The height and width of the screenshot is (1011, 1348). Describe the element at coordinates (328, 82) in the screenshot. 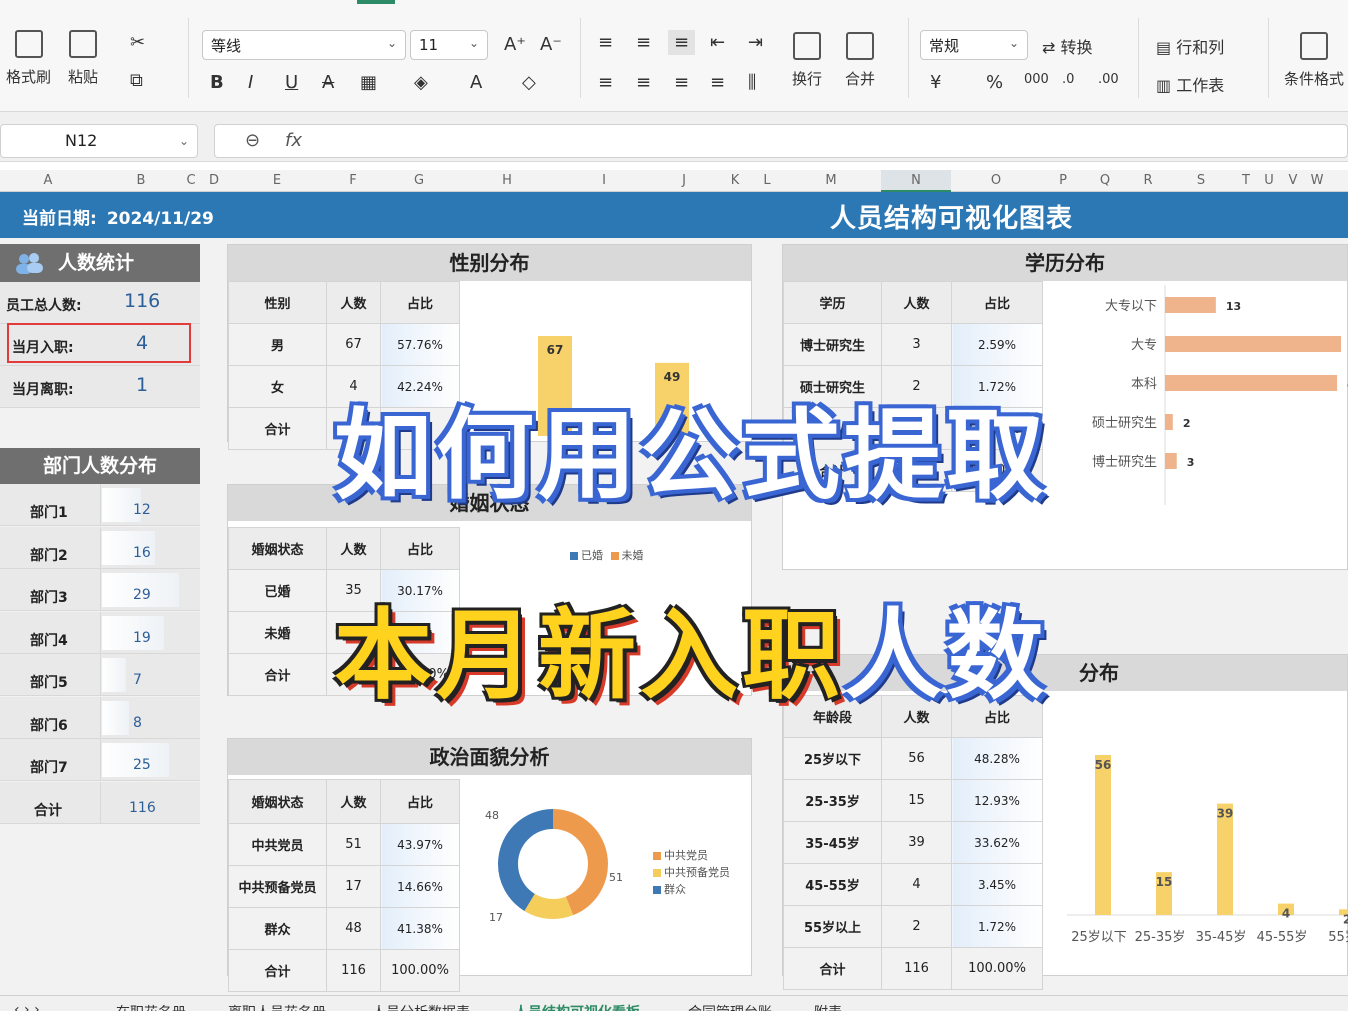

I see `strikethrough-icon: A` at that location.